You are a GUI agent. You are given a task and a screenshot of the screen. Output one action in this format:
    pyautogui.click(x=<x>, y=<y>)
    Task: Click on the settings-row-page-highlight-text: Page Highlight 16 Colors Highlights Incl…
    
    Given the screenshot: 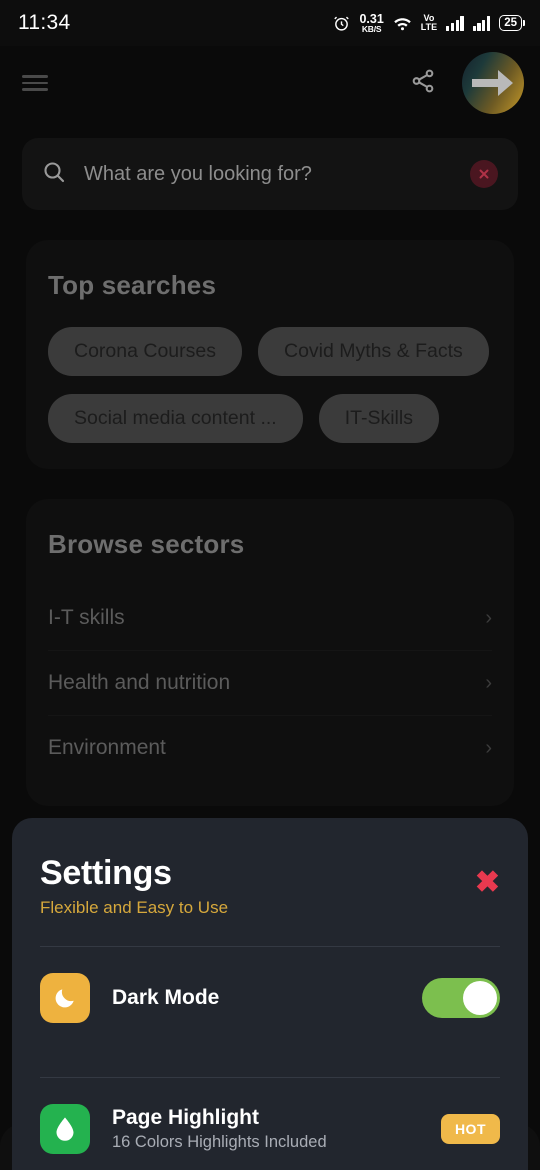 What is the action you would take?
    pyautogui.click(x=219, y=1129)
    